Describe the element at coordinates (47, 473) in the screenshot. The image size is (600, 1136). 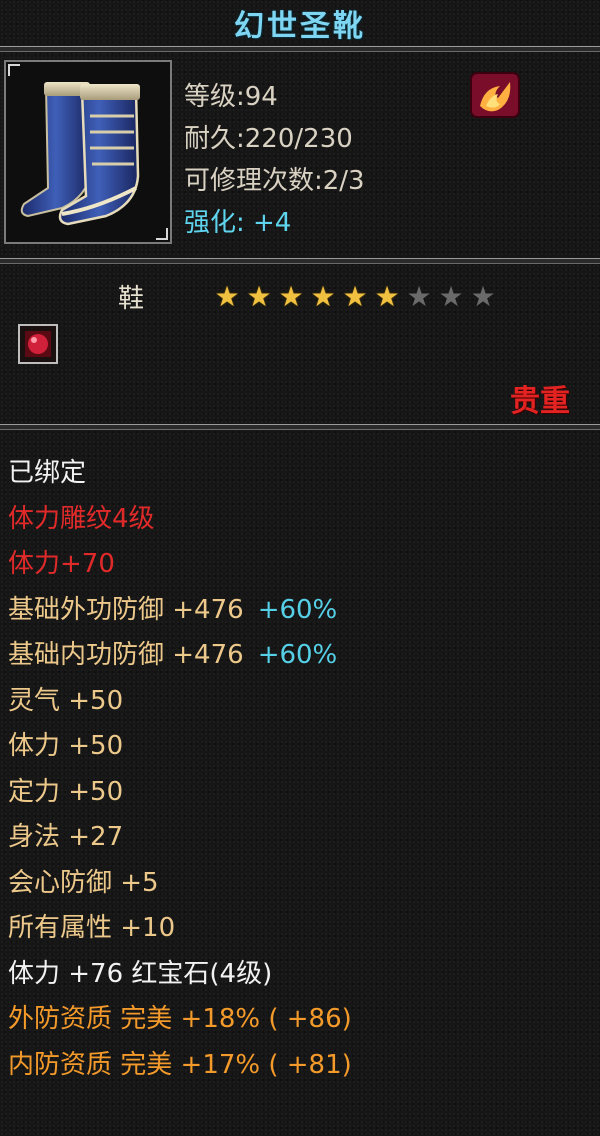
I see `attribute-text: 已绑定` at that location.